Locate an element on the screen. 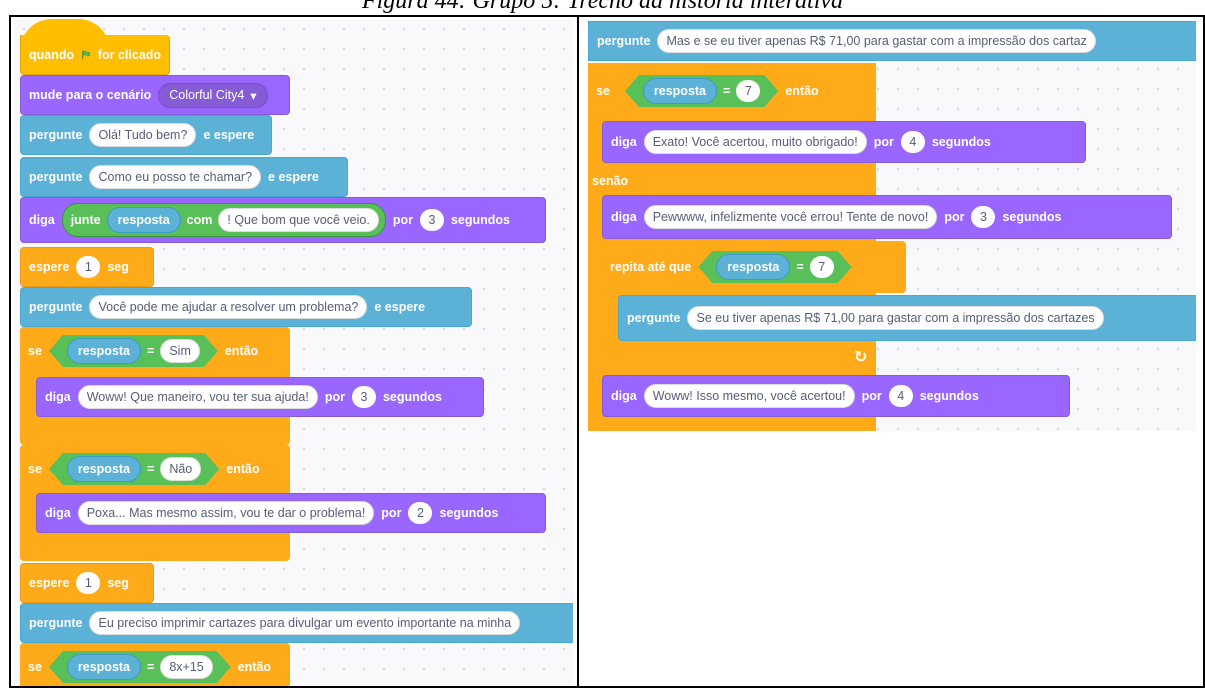 The height and width of the screenshot is (688, 1205). join-with-label: com is located at coordinates (199, 220).